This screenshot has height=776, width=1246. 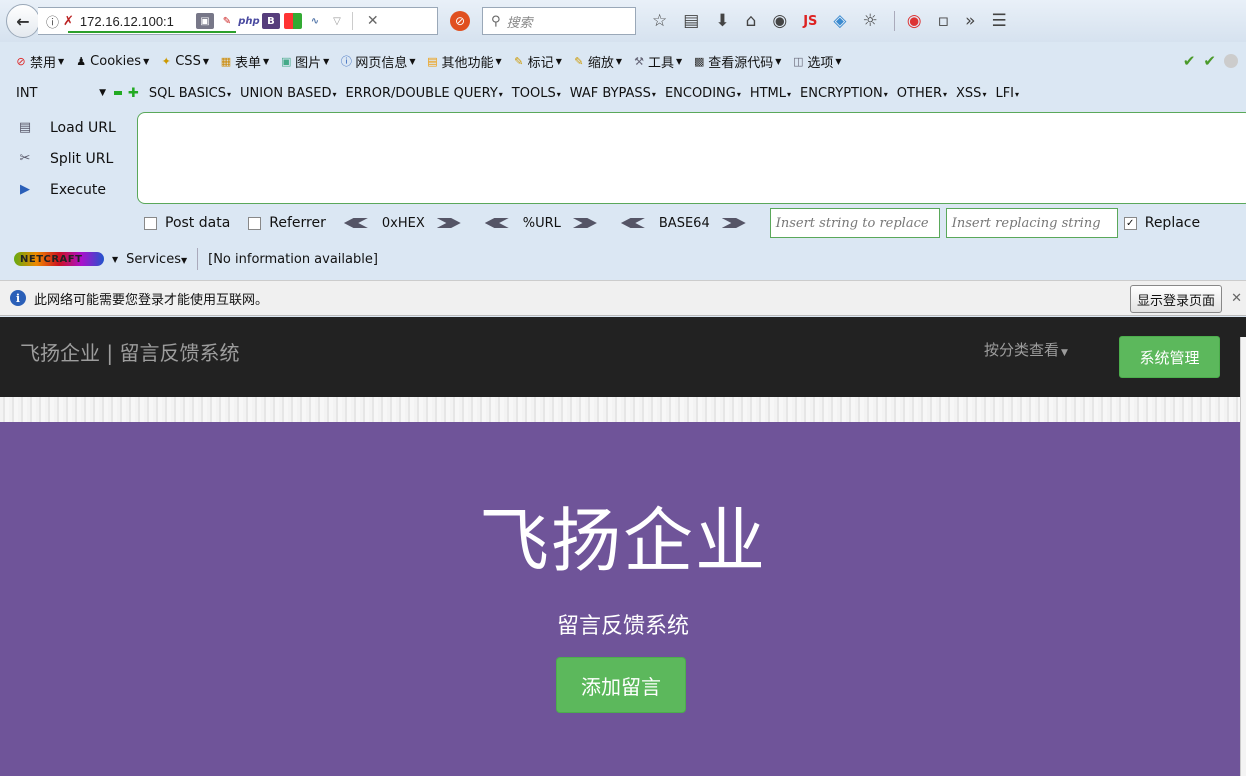 I want to click on button-label: Split URL, so click(x=82, y=158).